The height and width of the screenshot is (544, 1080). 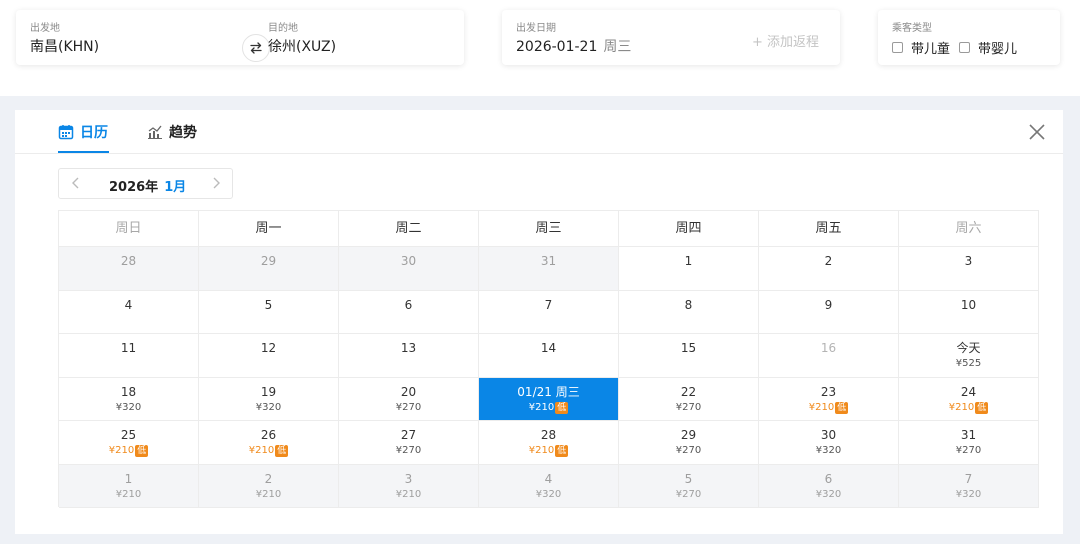 What do you see at coordinates (829, 486) in the screenshot?
I see `day-cell: 6 ¥320` at bounding box center [829, 486].